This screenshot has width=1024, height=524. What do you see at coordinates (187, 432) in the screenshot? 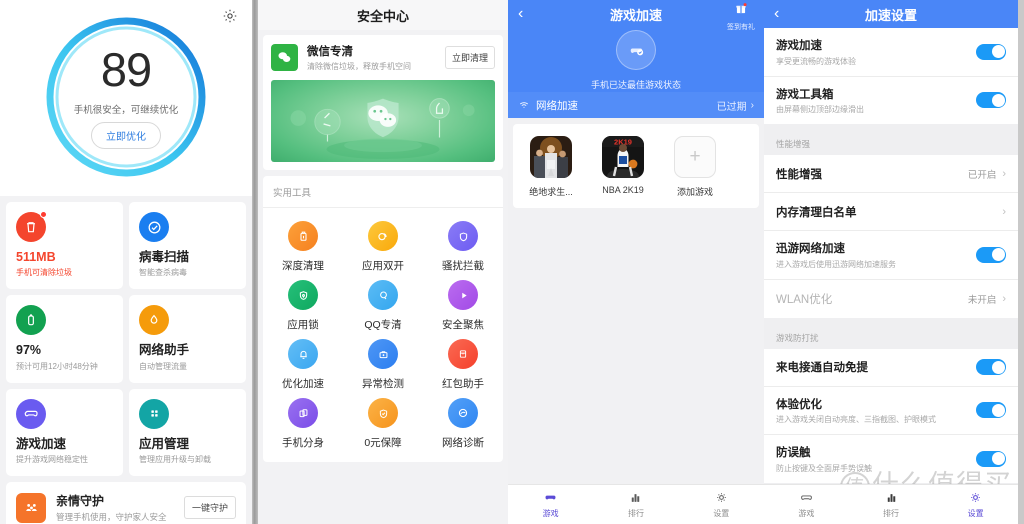
I see `card-app-management: 应用管理 管理应用升级与卸载` at bounding box center [187, 432].